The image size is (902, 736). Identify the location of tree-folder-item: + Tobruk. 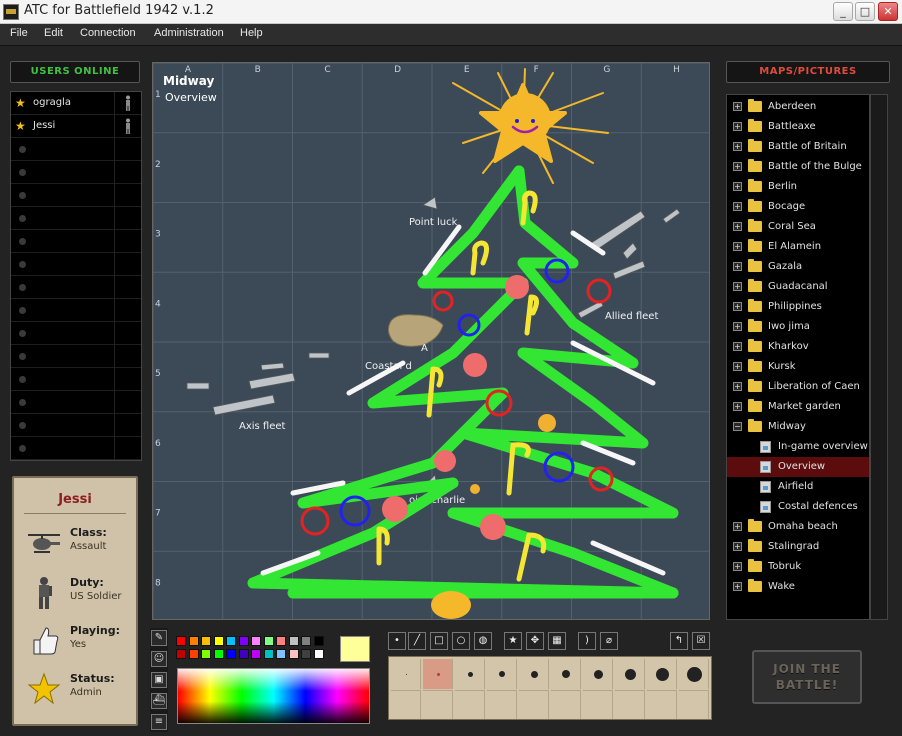
(798, 567).